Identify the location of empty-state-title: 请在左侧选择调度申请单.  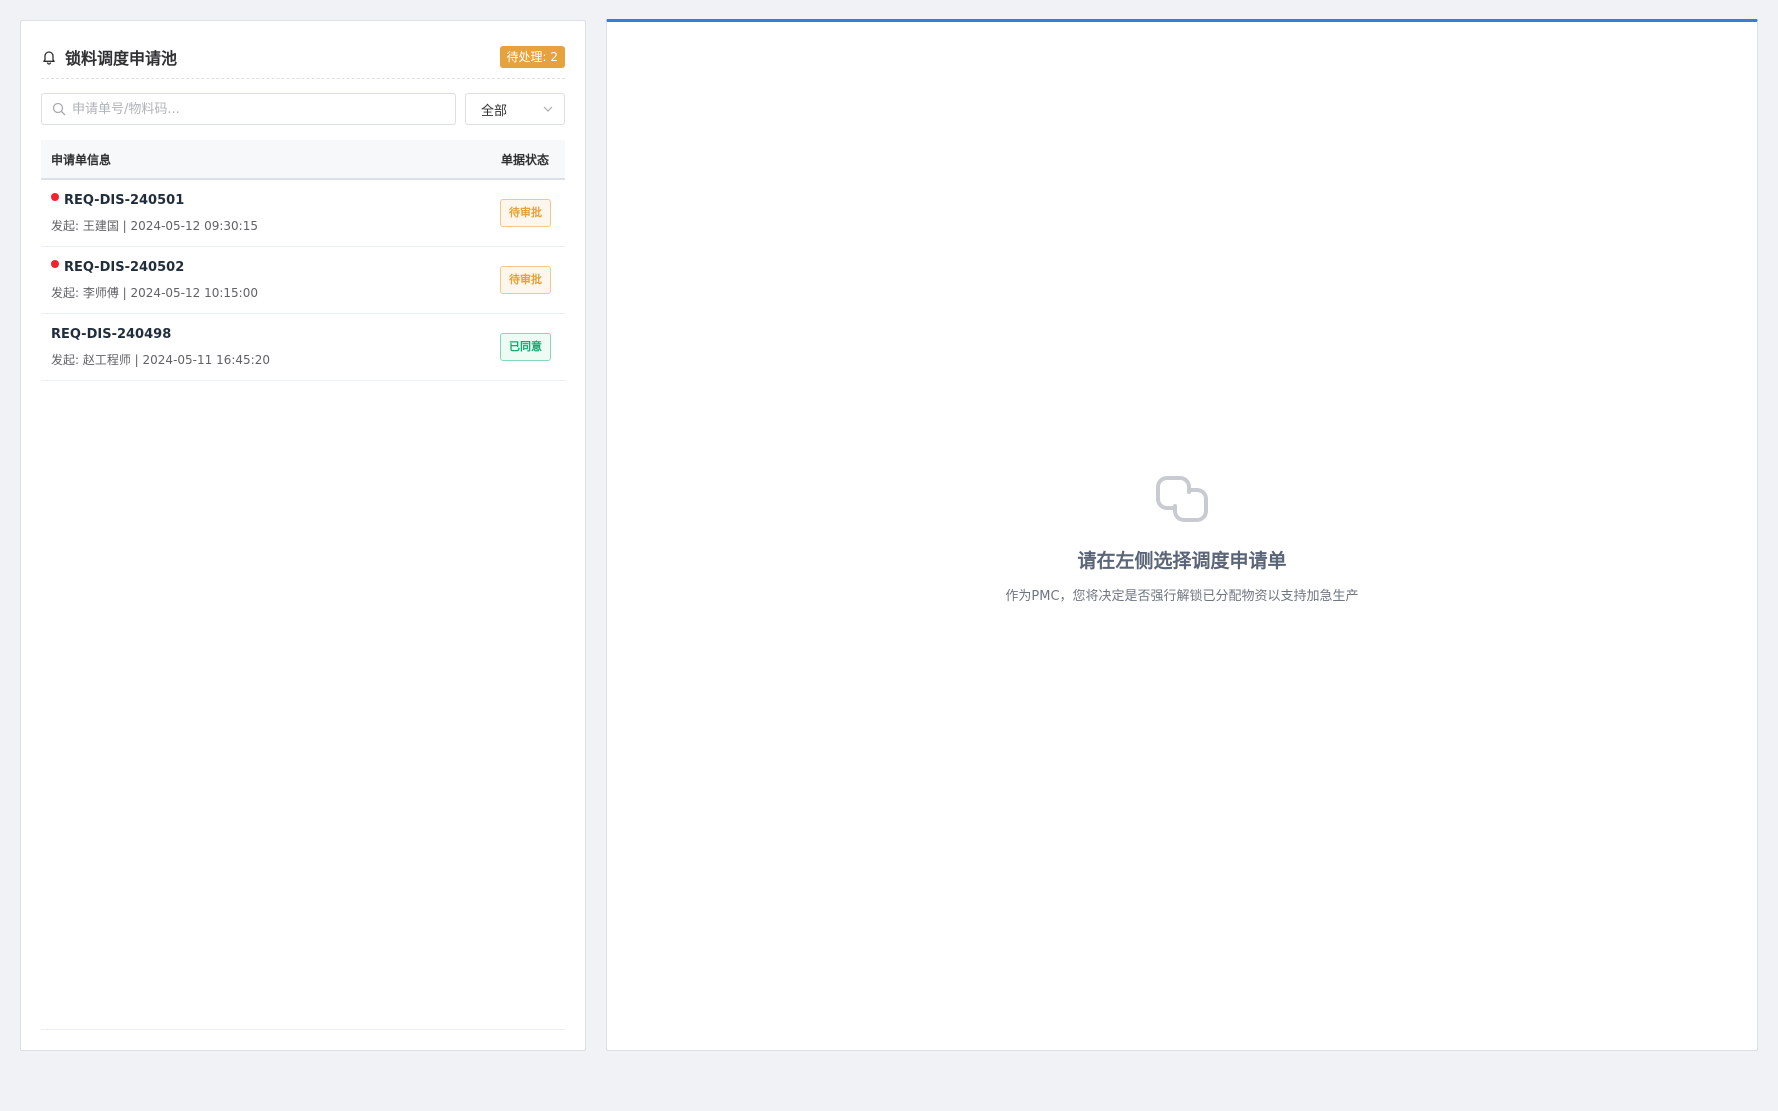
(1182, 561).